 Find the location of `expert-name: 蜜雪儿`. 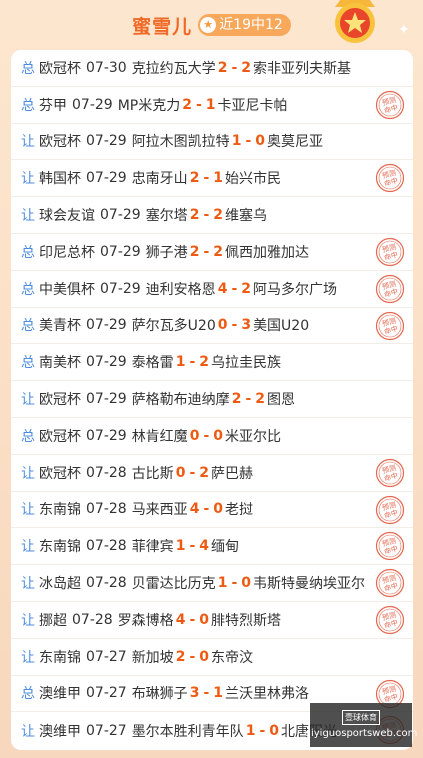

expert-name: 蜜雪儿 is located at coordinates (162, 25).